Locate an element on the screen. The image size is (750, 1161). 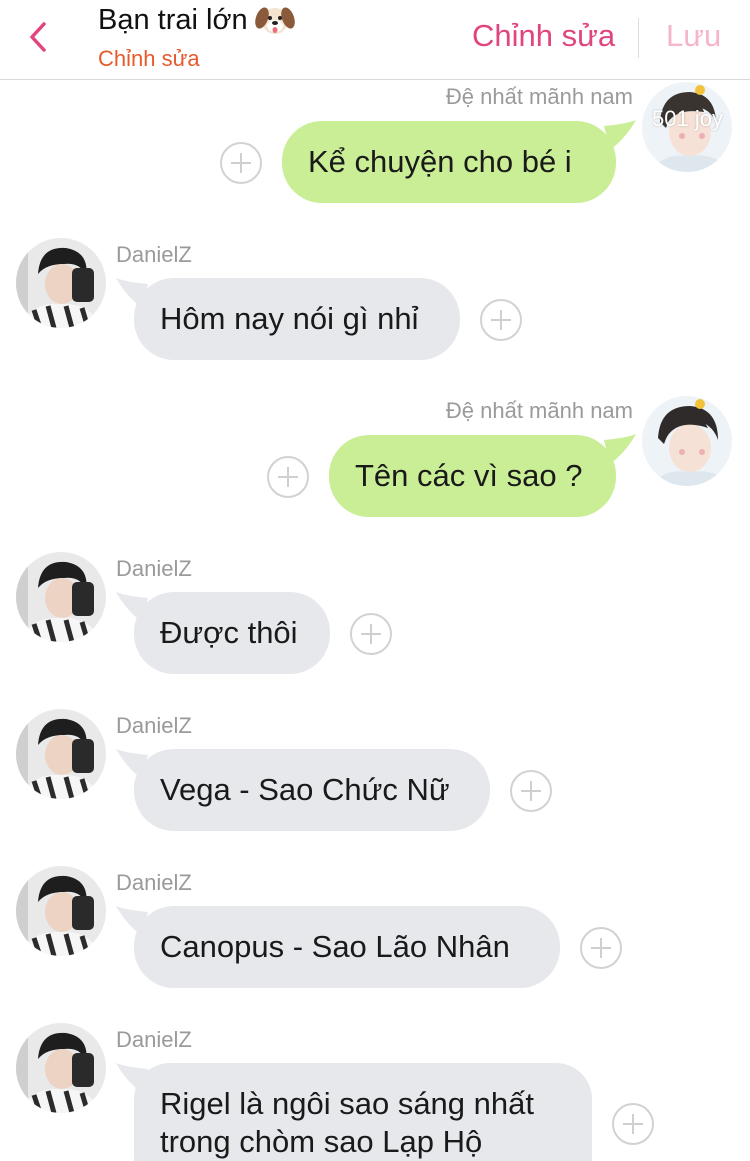
title-block: Bạn trai lớn Chỉnh sửa is located at coordinates (197, 36).